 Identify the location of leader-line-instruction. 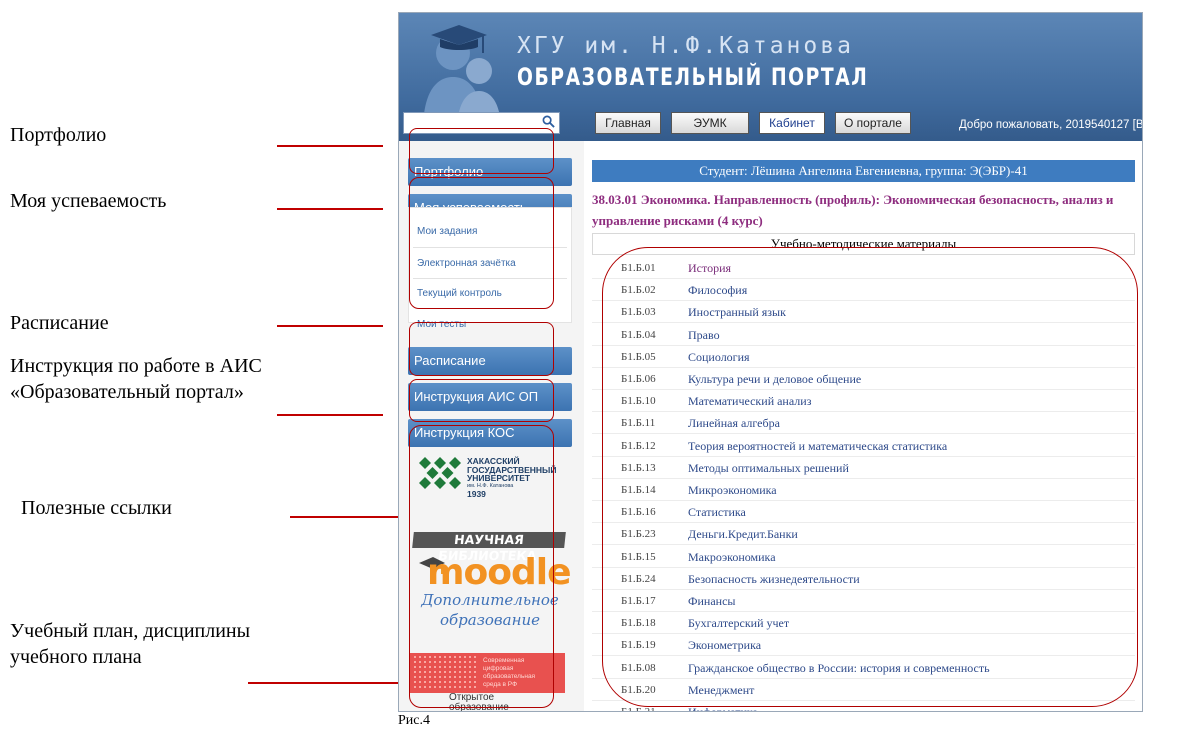
(330, 415).